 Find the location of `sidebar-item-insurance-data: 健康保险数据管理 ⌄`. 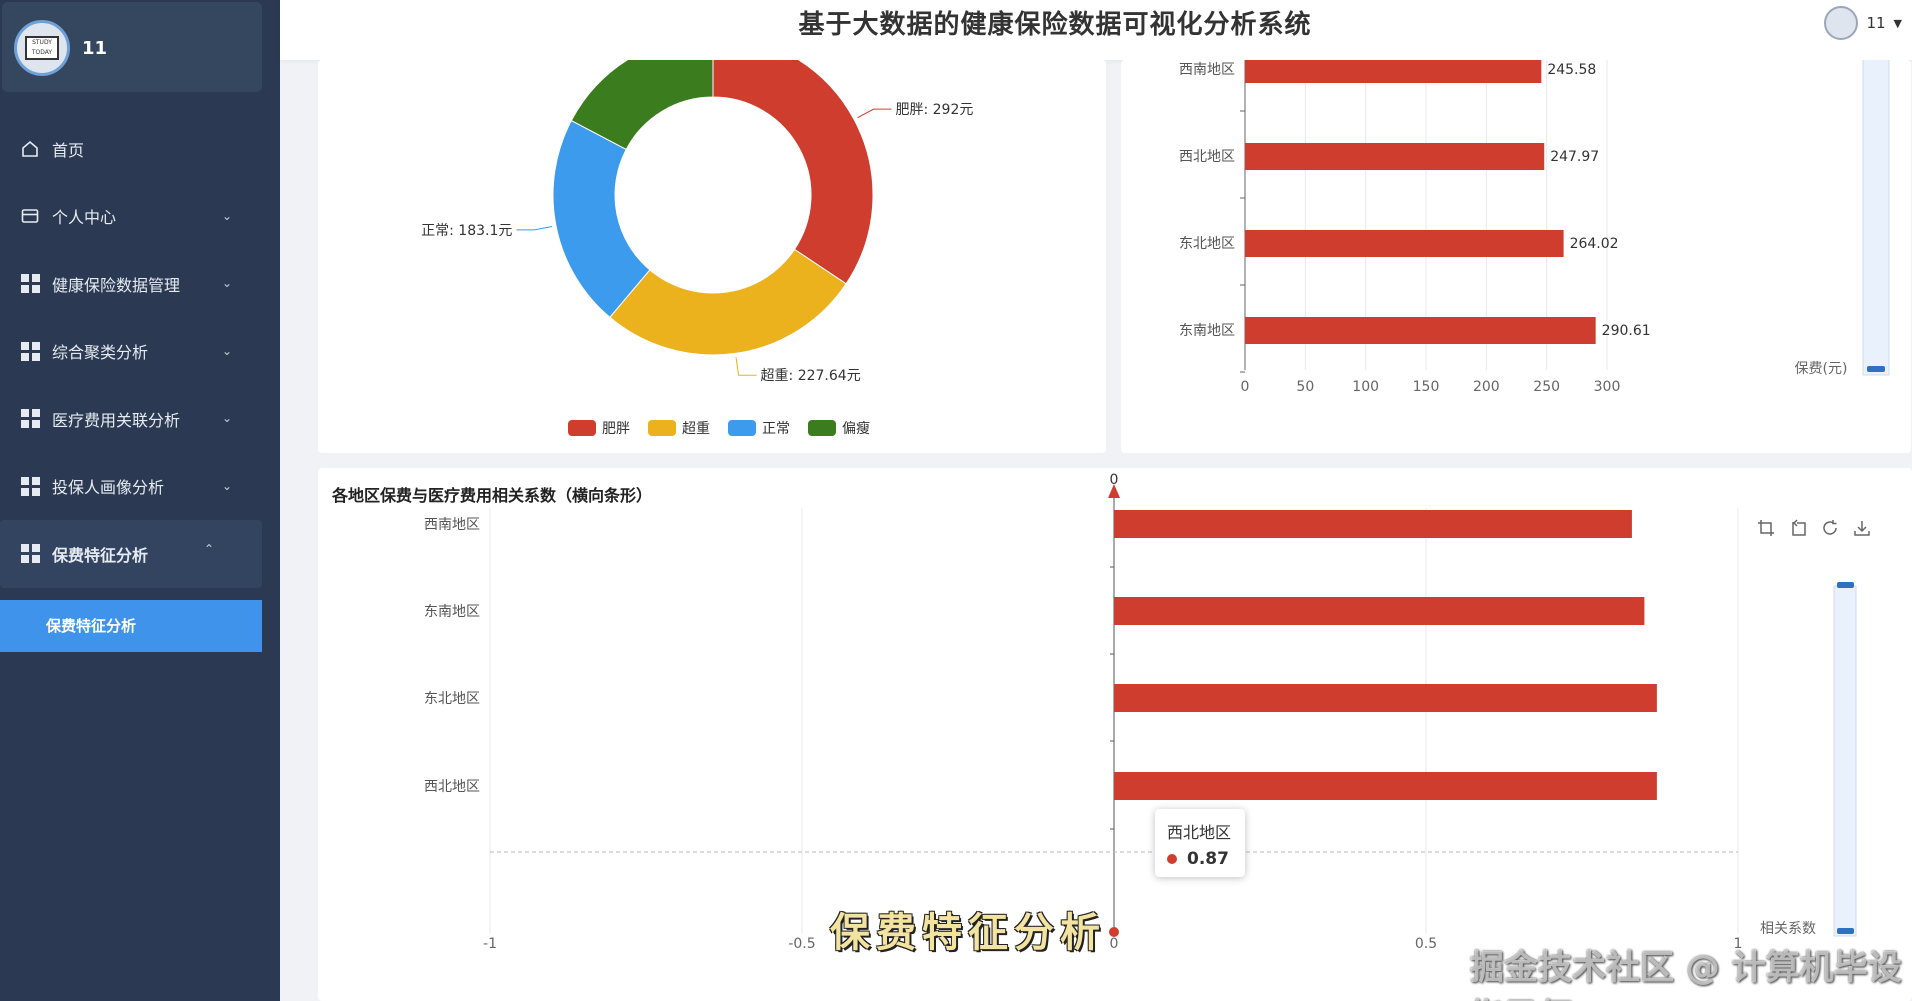

sidebar-item-insurance-data: 健康保险数据管理 ⌄ is located at coordinates (140, 284).